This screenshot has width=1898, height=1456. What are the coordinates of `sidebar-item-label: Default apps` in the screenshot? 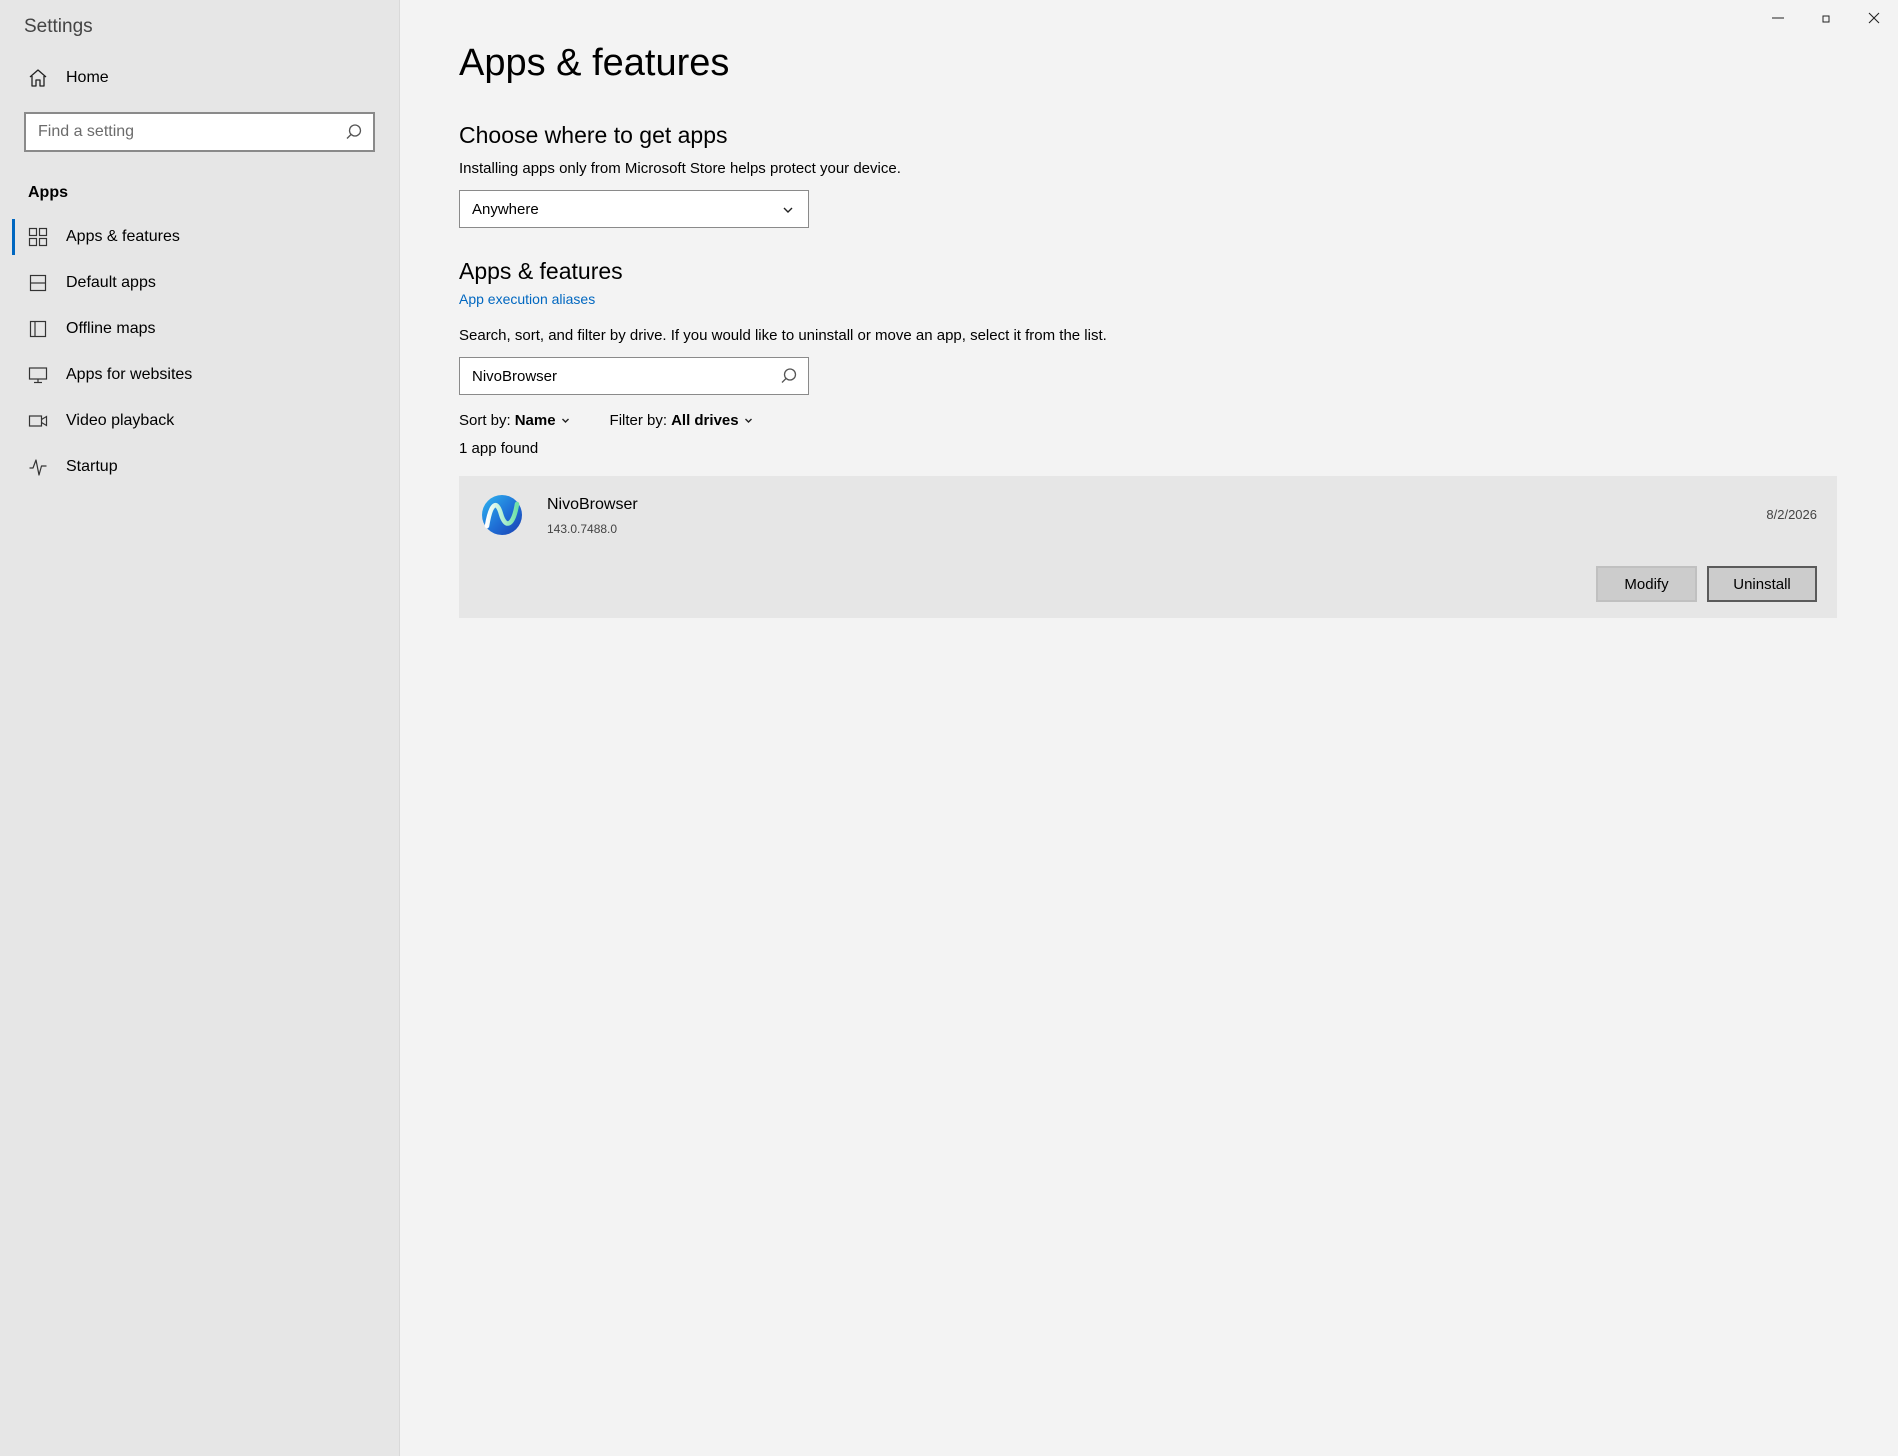 It's located at (111, 282).